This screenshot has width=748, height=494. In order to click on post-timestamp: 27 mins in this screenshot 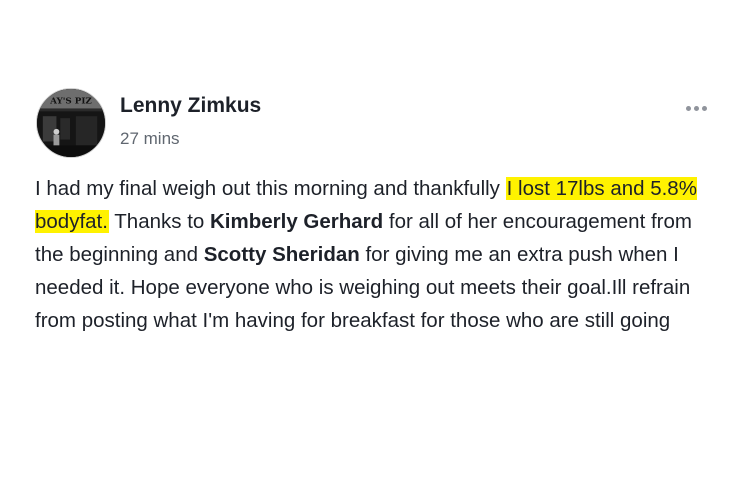, I will do `click(150, 139)`.